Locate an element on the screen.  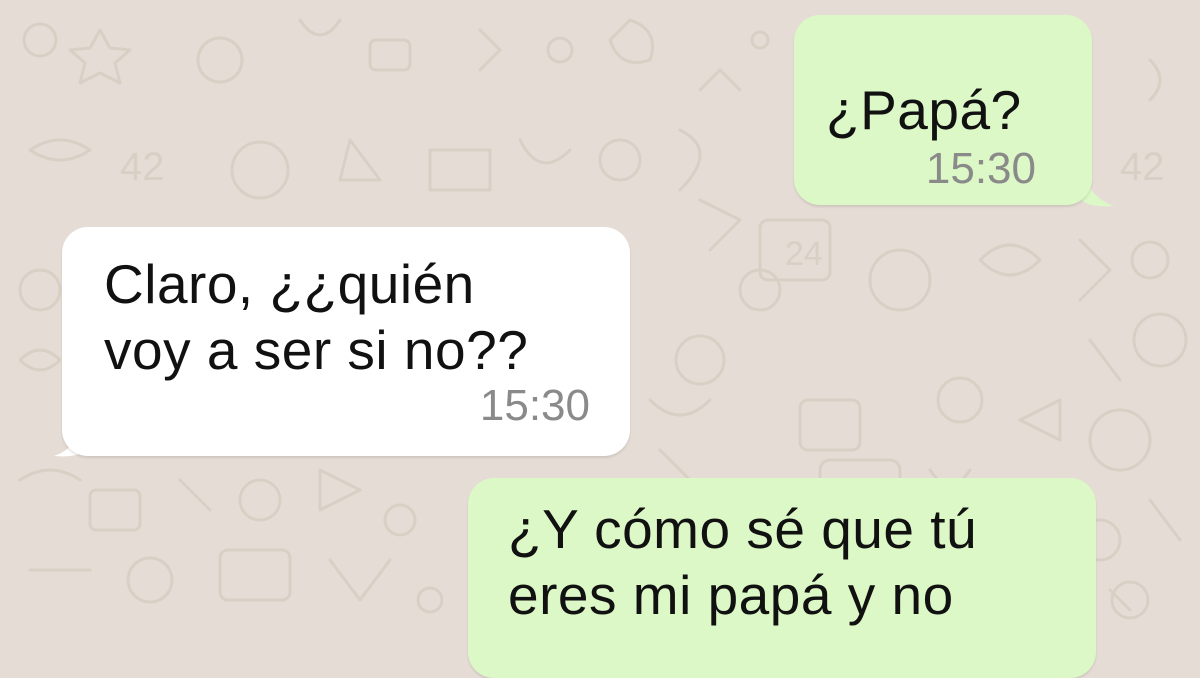
message-text-line: voy a ser si no?? is located at coordinates (316, 350).